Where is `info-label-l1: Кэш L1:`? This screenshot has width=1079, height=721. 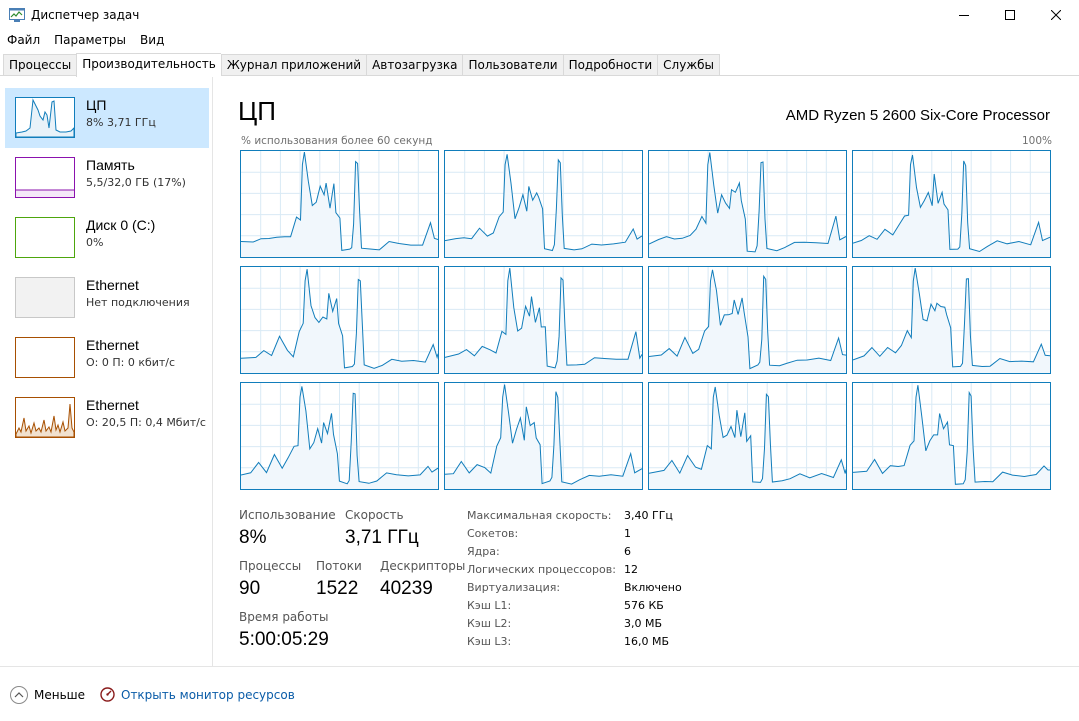
info-label-l1: Кэш L1: is located at coordinates (489, 605).